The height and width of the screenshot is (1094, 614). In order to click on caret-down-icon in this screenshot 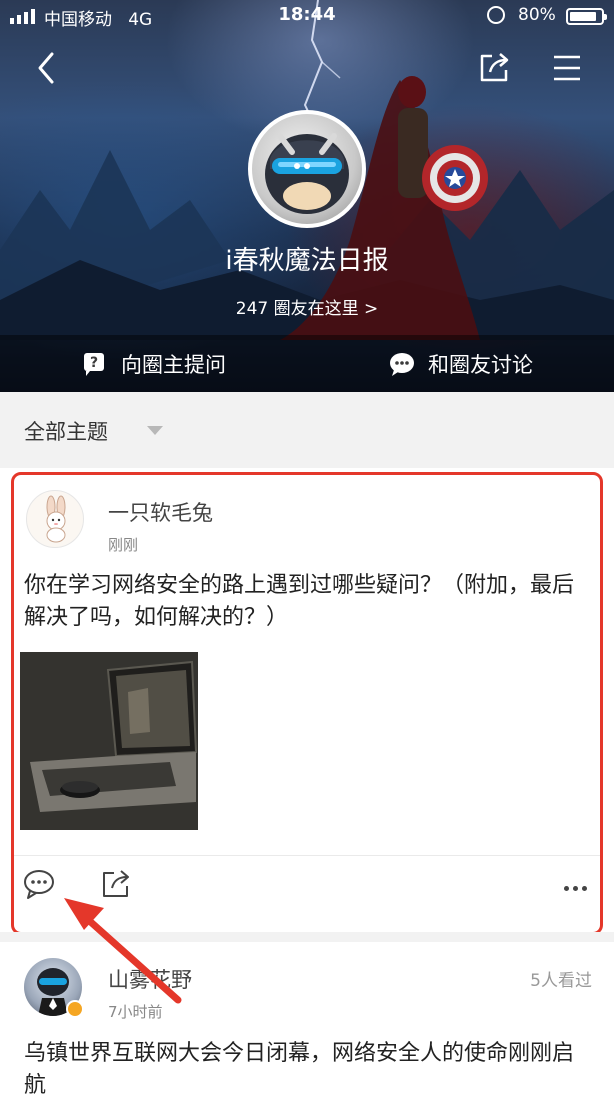, I will do `click(155, 430)`.